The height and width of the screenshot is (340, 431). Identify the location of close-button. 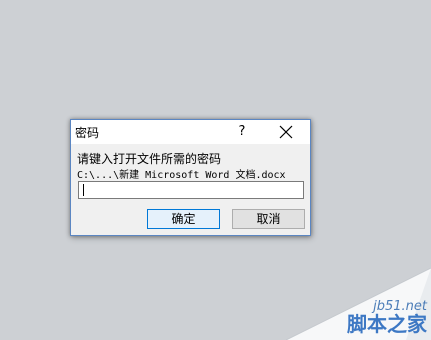
(286, 132).